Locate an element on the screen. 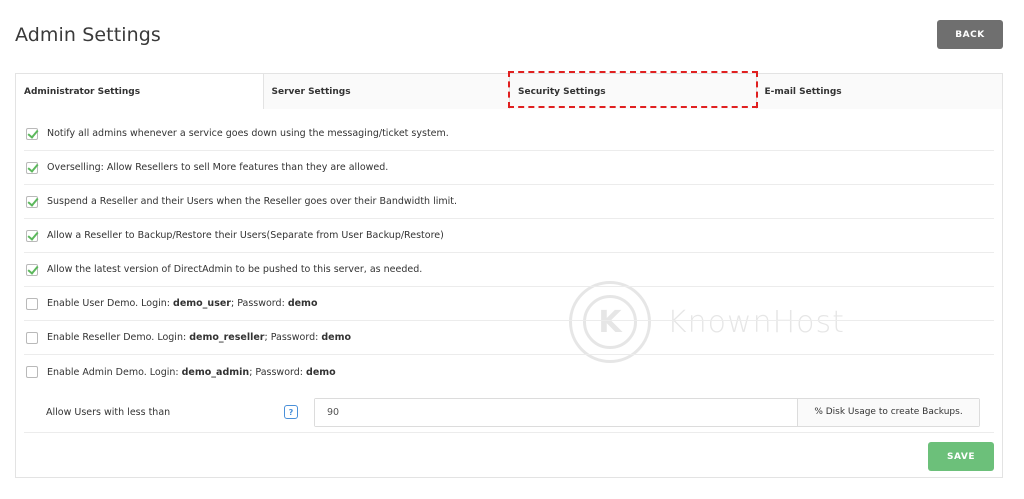 This screenshot has height=499, width=1024. checkbox-reseller-demo is located at coordinates (32, 337).